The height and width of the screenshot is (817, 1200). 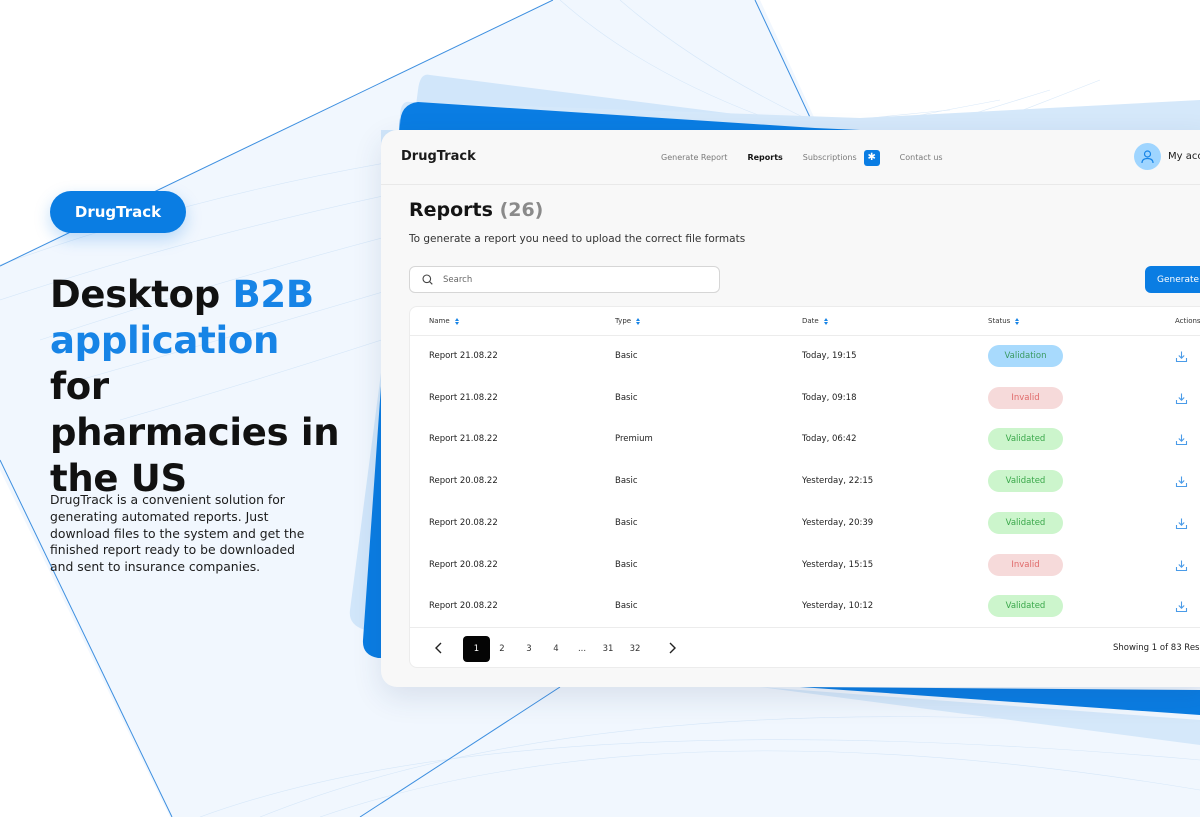 I want to click on results-summary: Showing 1 of 83 Results, so click(x=1156, y=648).